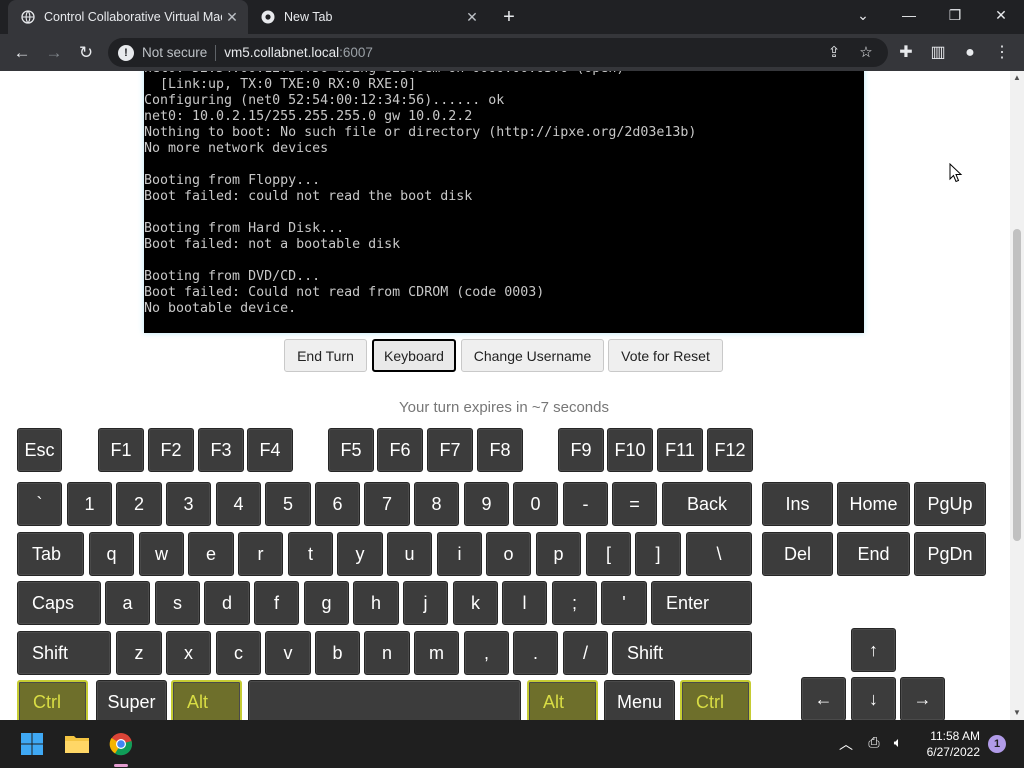 The width and height of the screenshot is (1024, 768). What do you see at coordinates (59, 603) in the screenshot?
I see `key-caps: Caps` at bounding box center [59, 603].